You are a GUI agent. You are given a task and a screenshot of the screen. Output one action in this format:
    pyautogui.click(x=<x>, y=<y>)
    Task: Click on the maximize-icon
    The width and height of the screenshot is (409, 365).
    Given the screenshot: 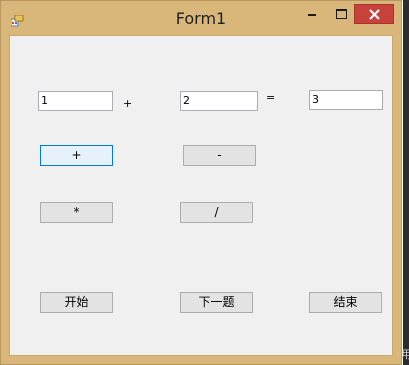 What is the action you would take?
    pyautogui.click(x=341, y=14)
    